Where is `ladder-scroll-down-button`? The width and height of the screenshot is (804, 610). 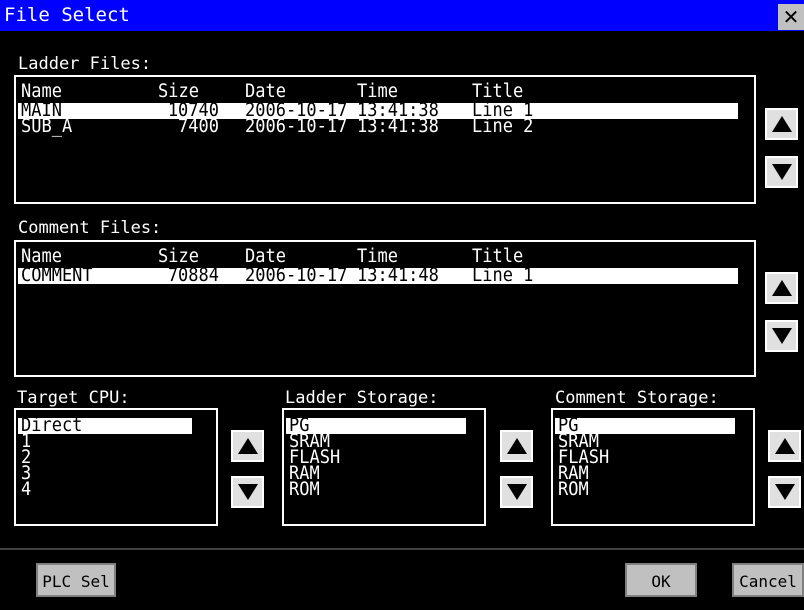 ladder-scroll-down-button is located at coordinates (781, 172).